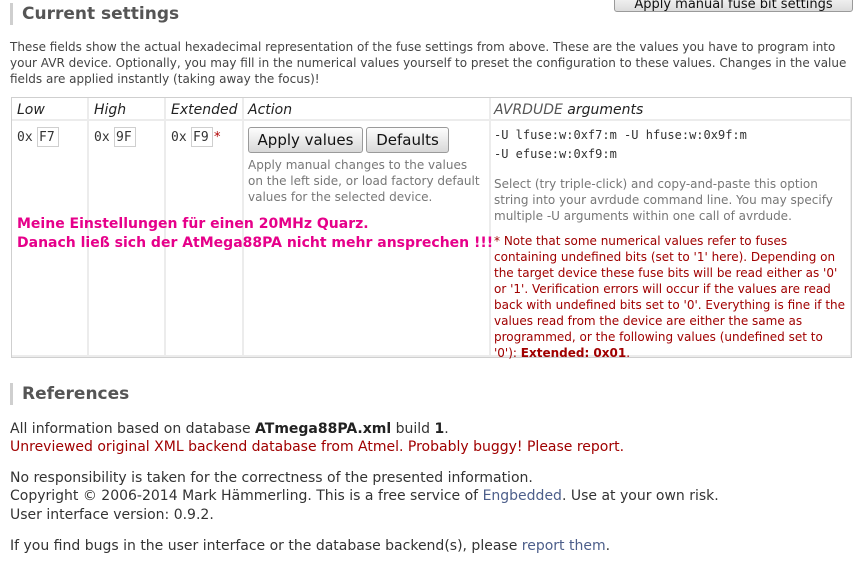  I want to click on high-prefix: 0x, so click(102, 137).